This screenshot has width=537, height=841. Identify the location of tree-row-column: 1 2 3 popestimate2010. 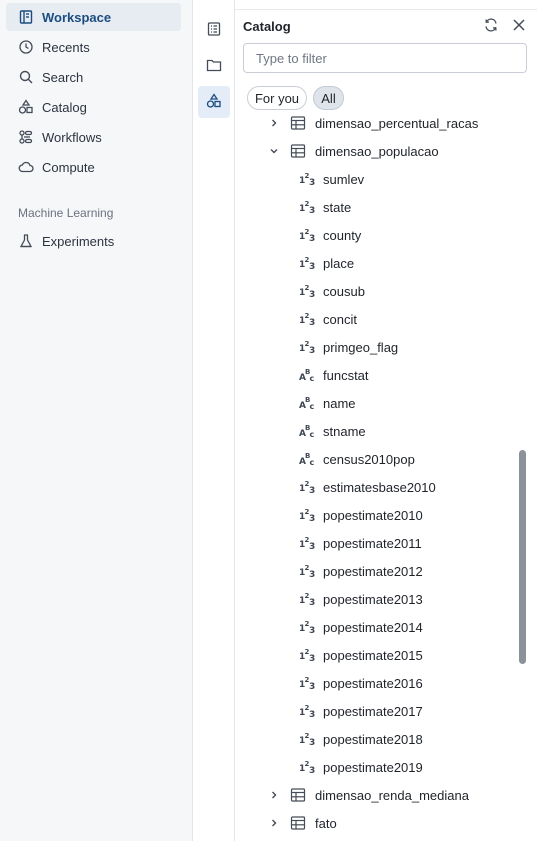
(380, 515).